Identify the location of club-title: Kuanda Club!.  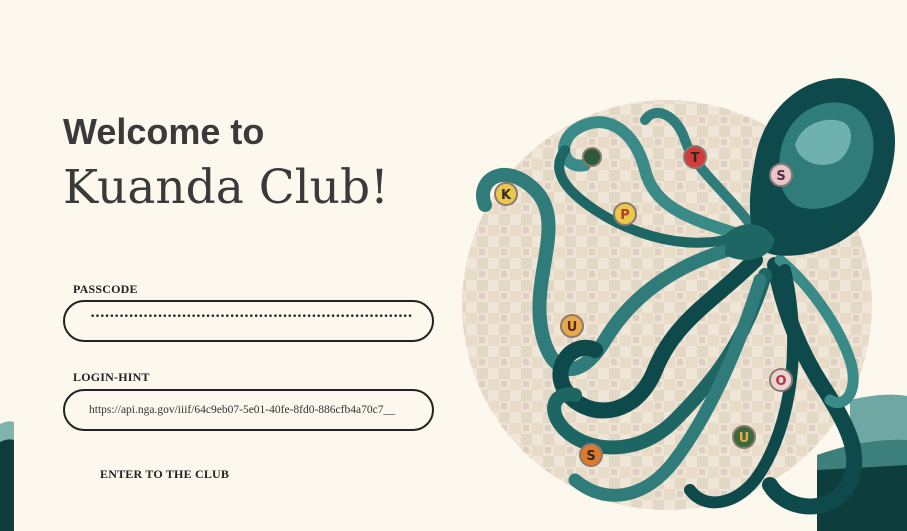
(226, 187).